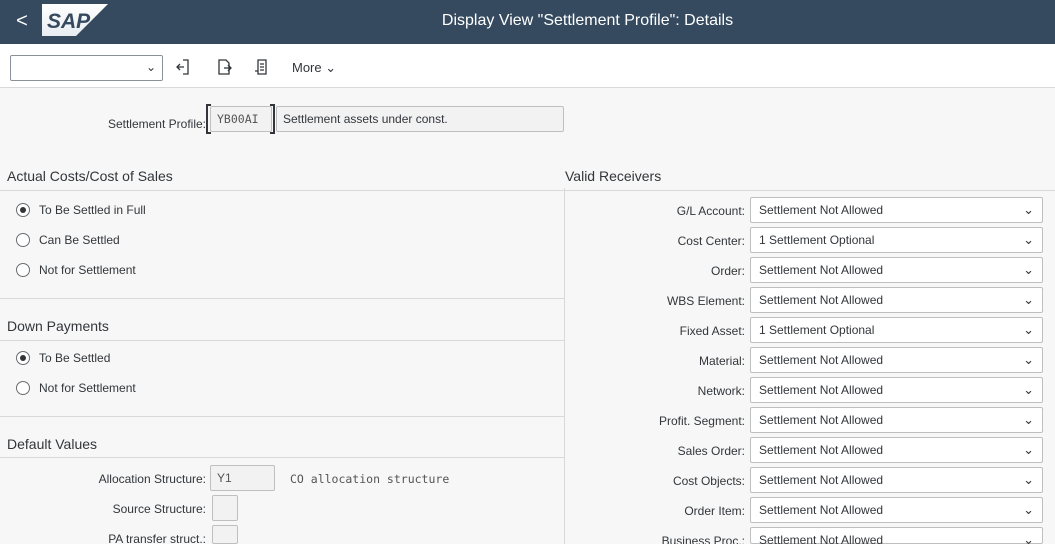 The height and width of the screenshot is (544, 1055). Describe the element at coordinates (613, 176) in the screenshot. I see `valid-receivers-title: Valid Receivers` at that location.